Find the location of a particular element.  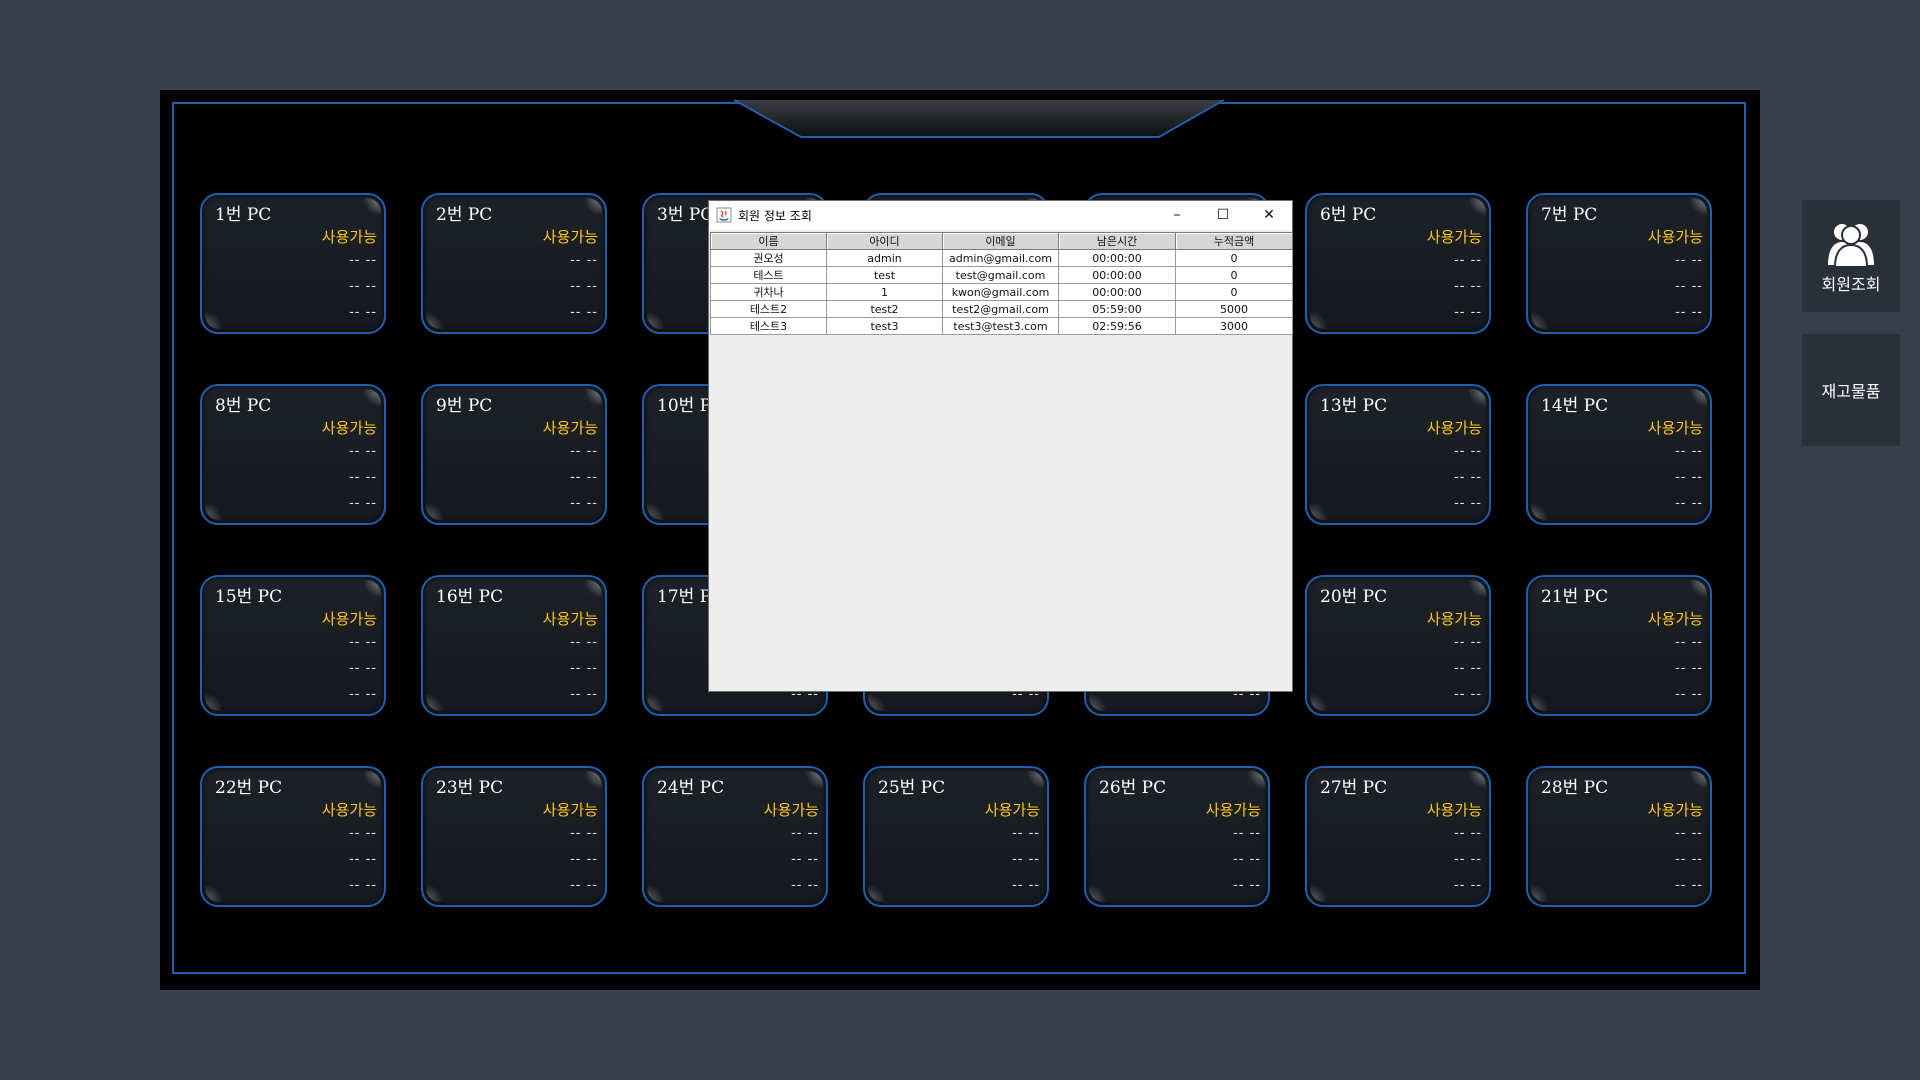

table-cell: 3000 is located at coordinates (1234, 326).